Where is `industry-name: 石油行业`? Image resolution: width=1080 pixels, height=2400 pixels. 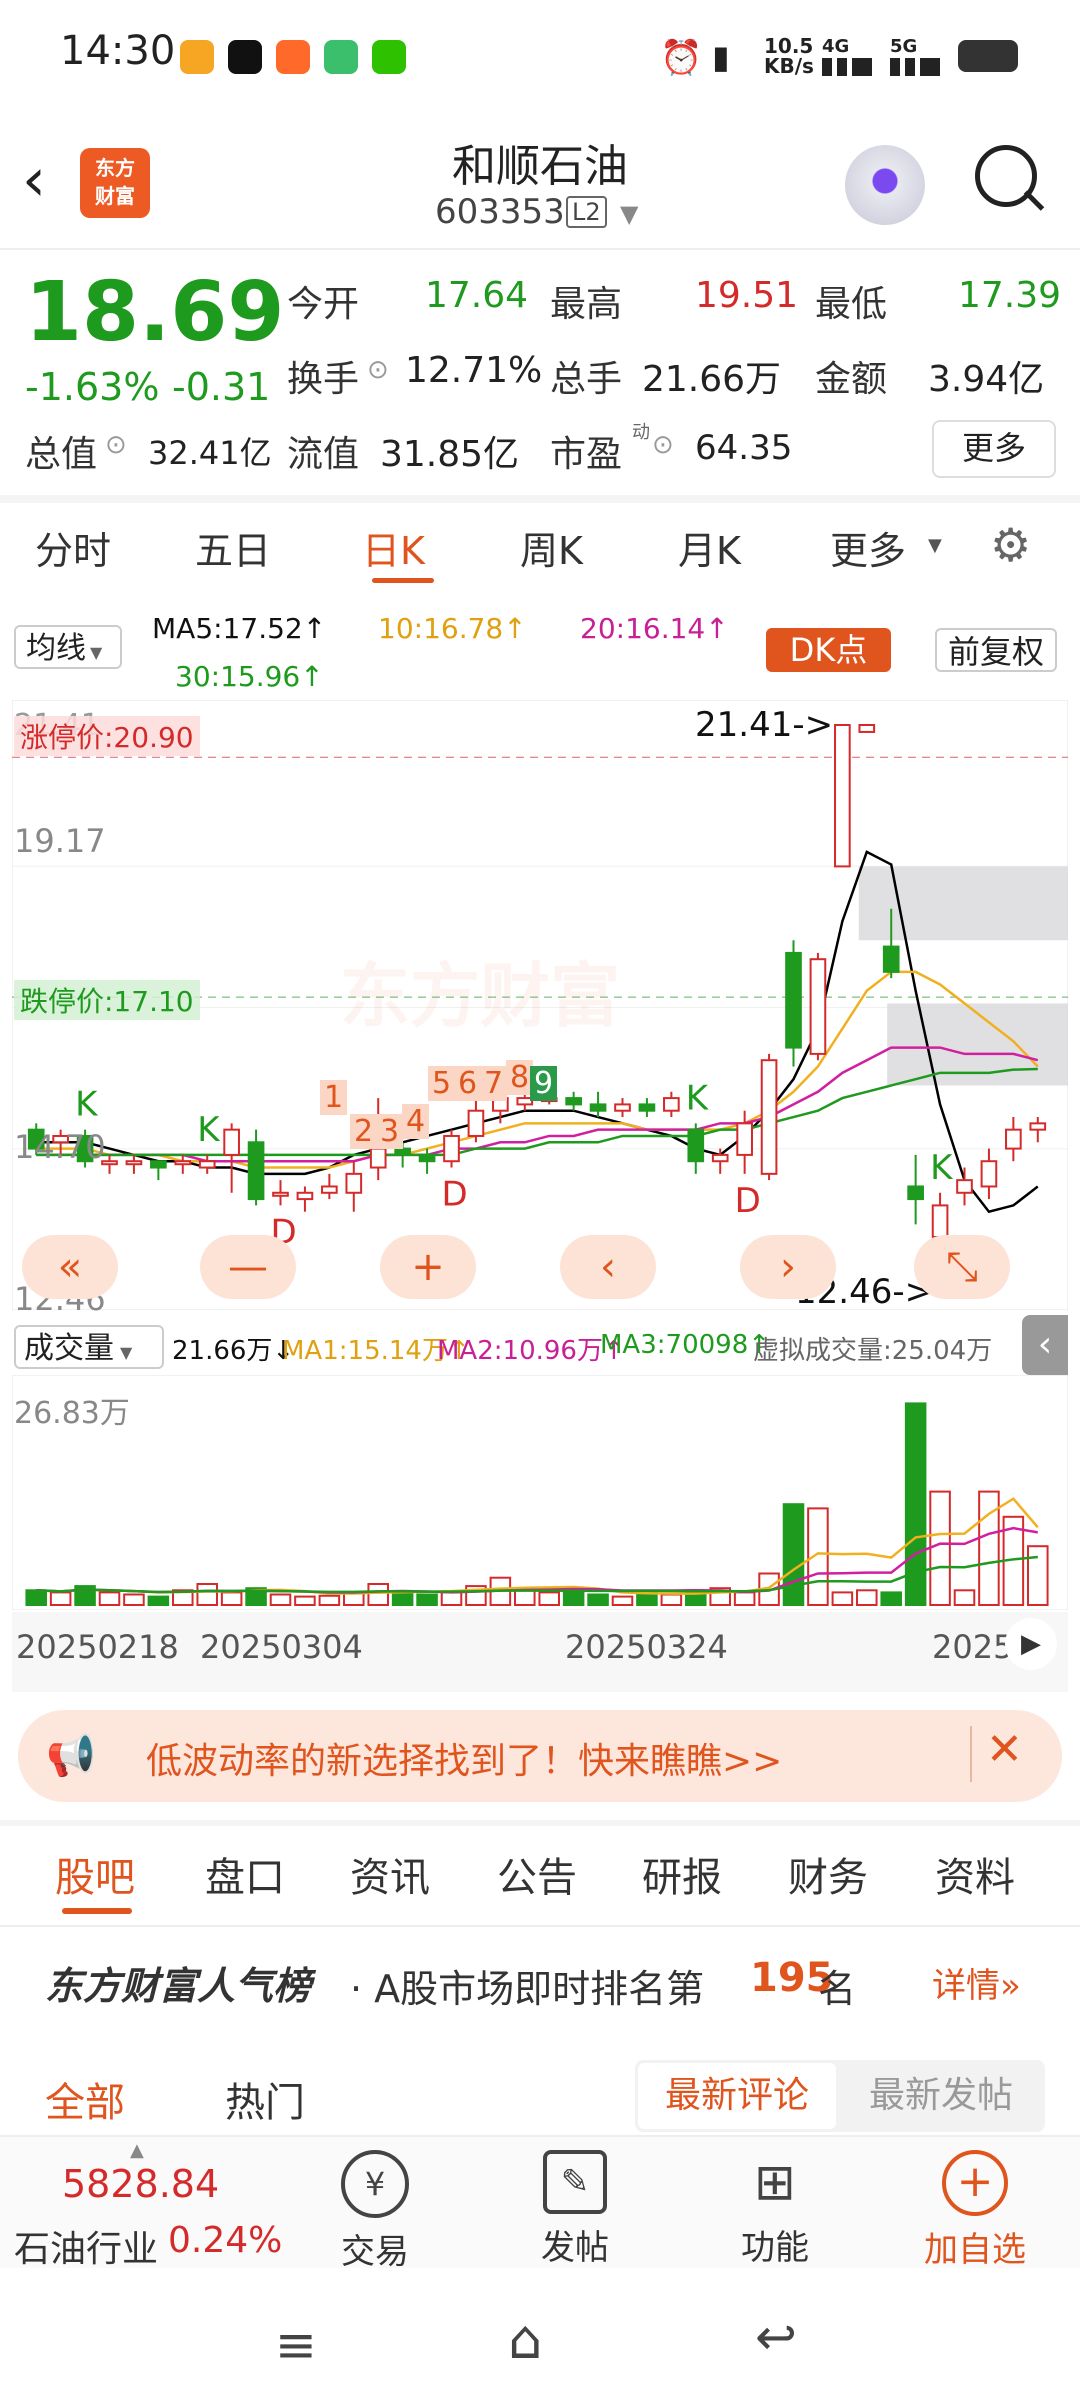
industry-name: 石油行业 is located at coordinates (86, 2246).